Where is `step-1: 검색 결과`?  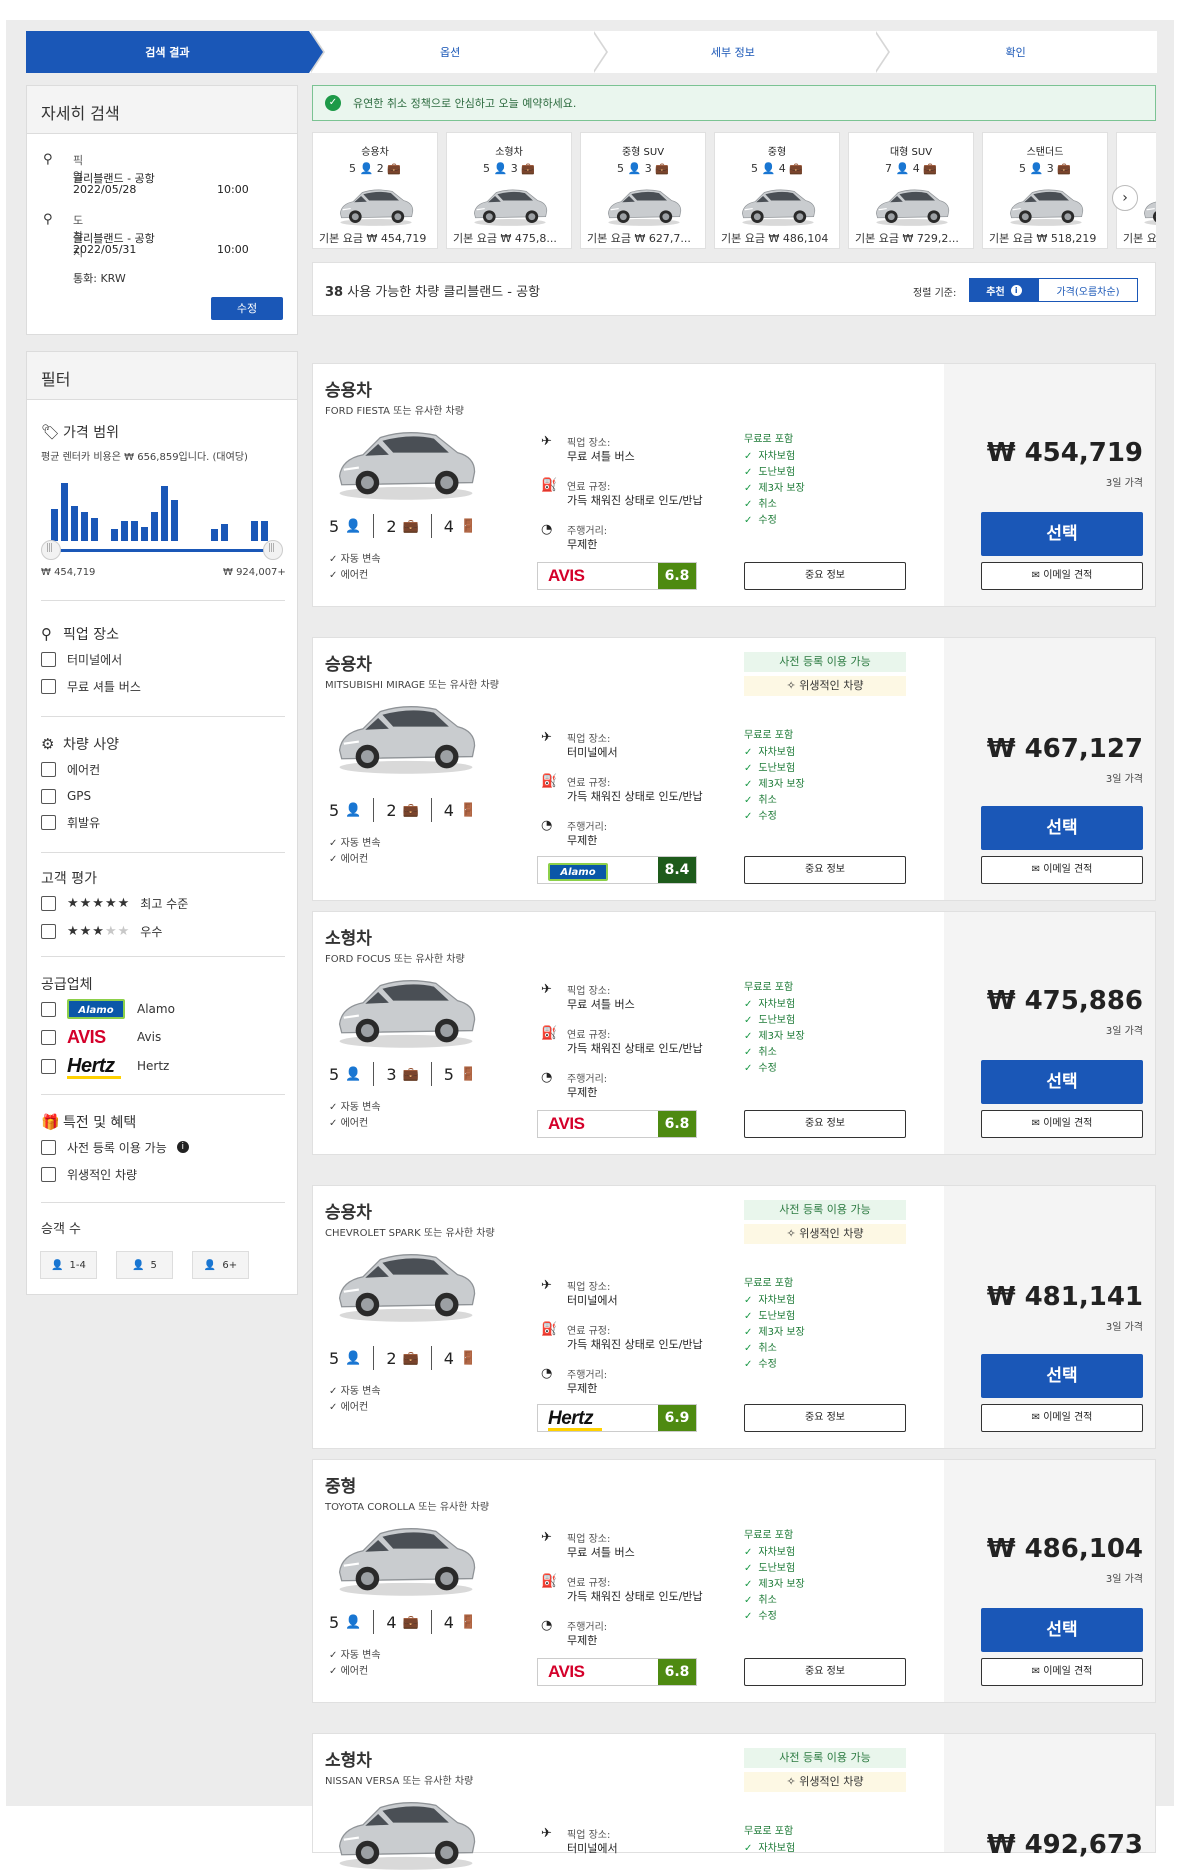 step-1: 검색 결과 is located at coordinates (167, 52).